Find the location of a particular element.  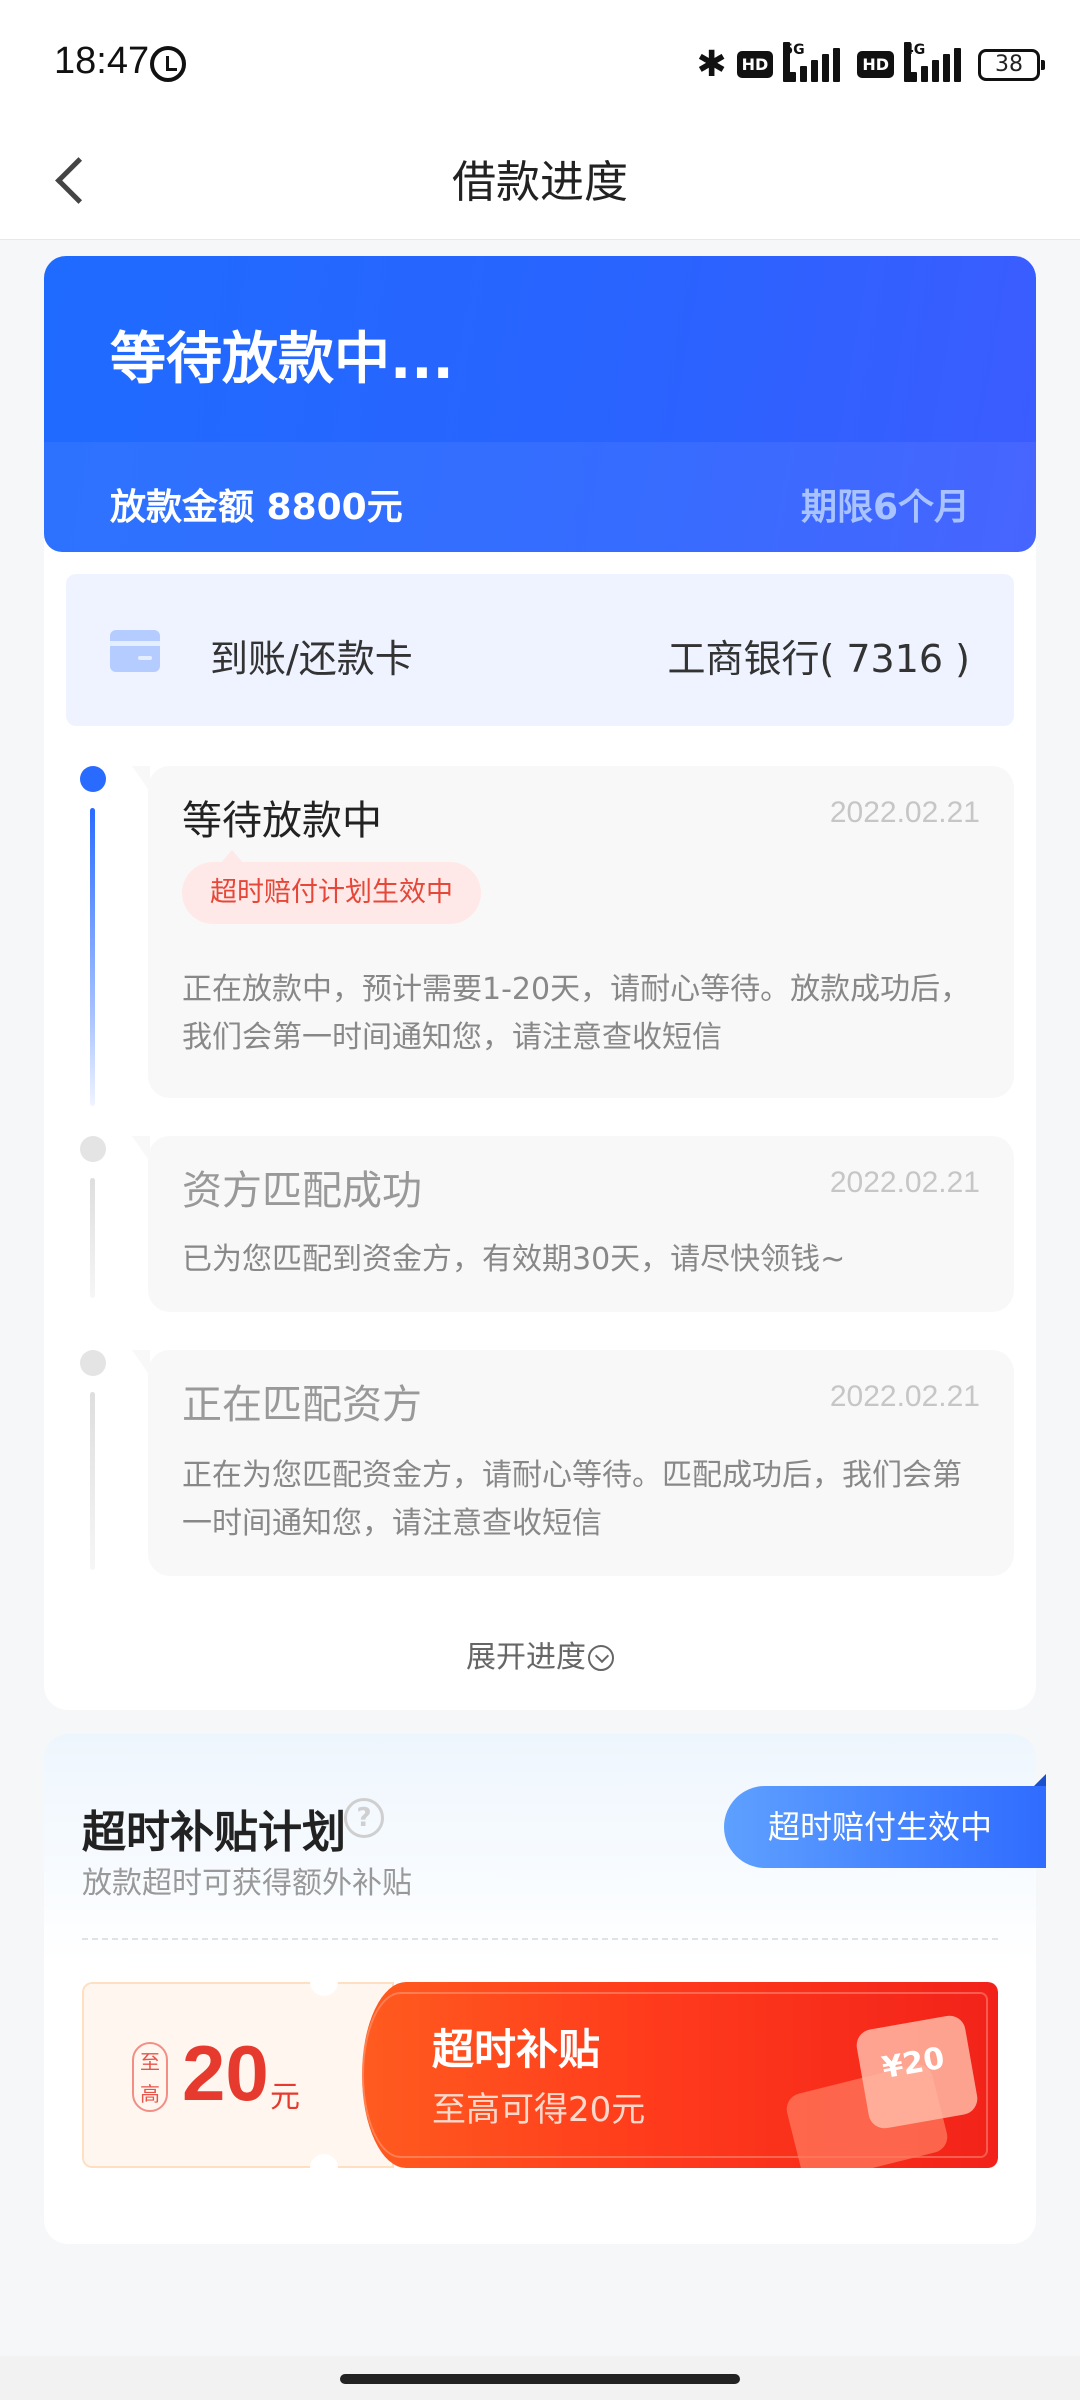

alarm-icon is located at coordinates (168, 64).